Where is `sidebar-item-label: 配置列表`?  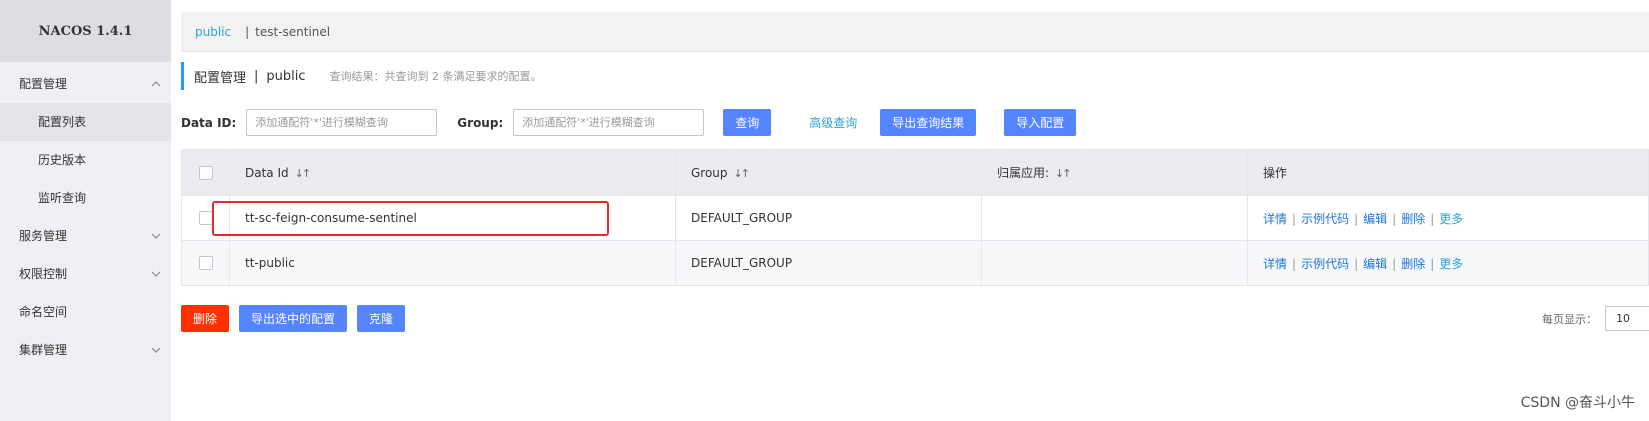 sidebar-item-label: 配置列表 is located at coordinates (62, 122).